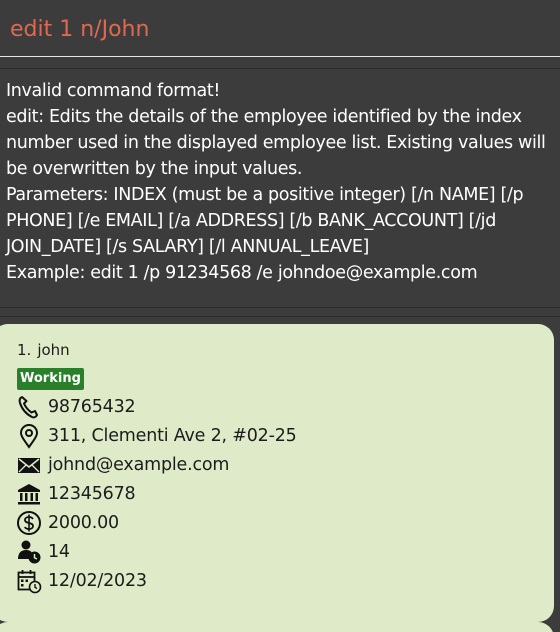  Describe the element at coordinates (50, 379) in the screenshot. I see `status-badge: Working` at that location.